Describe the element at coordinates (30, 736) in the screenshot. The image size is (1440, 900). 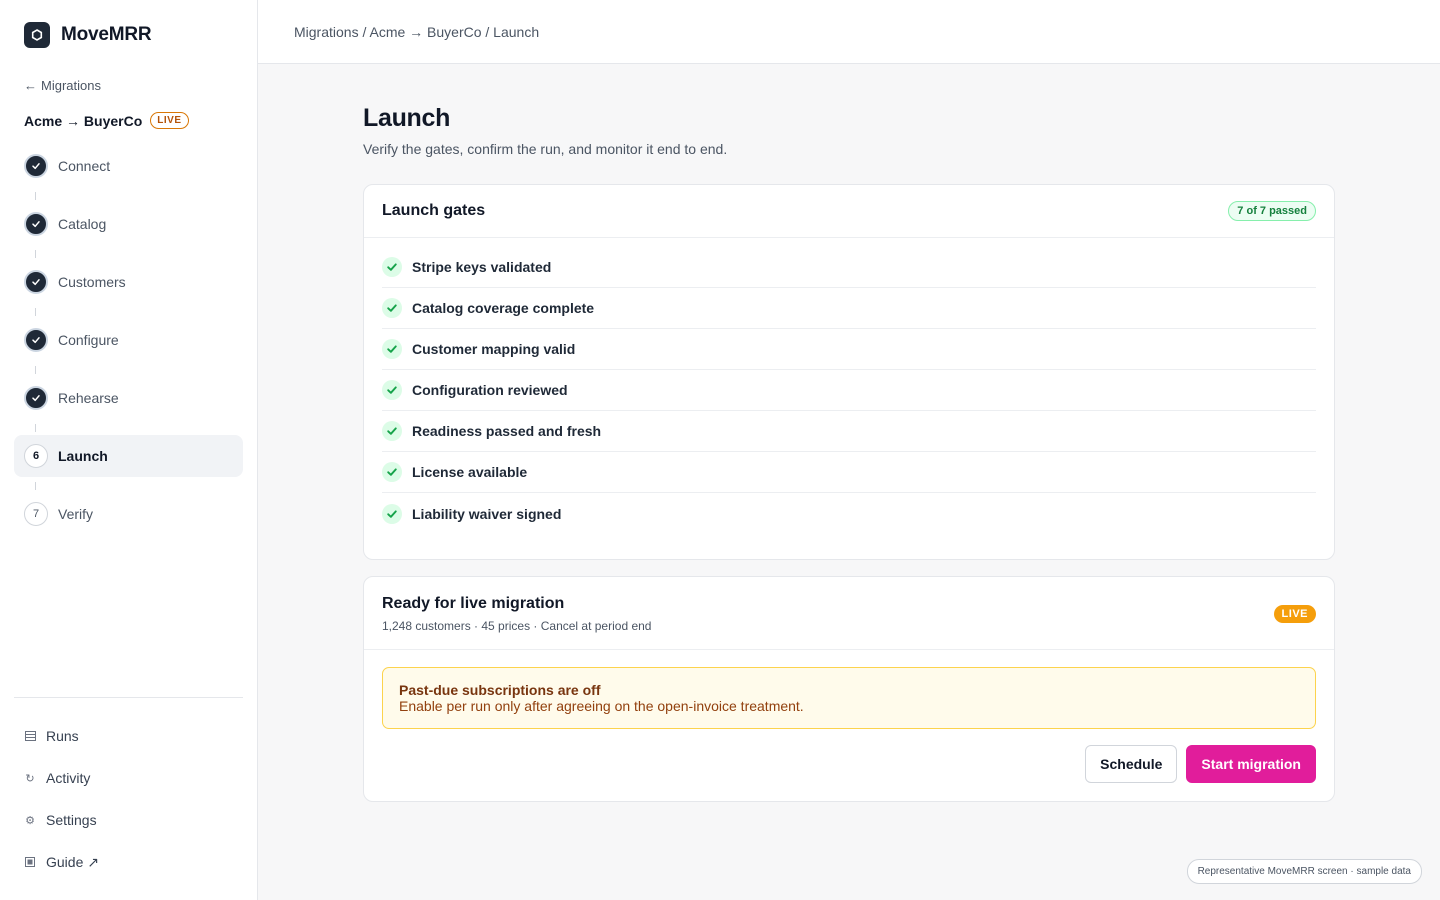
I see `list-icon` at that location.